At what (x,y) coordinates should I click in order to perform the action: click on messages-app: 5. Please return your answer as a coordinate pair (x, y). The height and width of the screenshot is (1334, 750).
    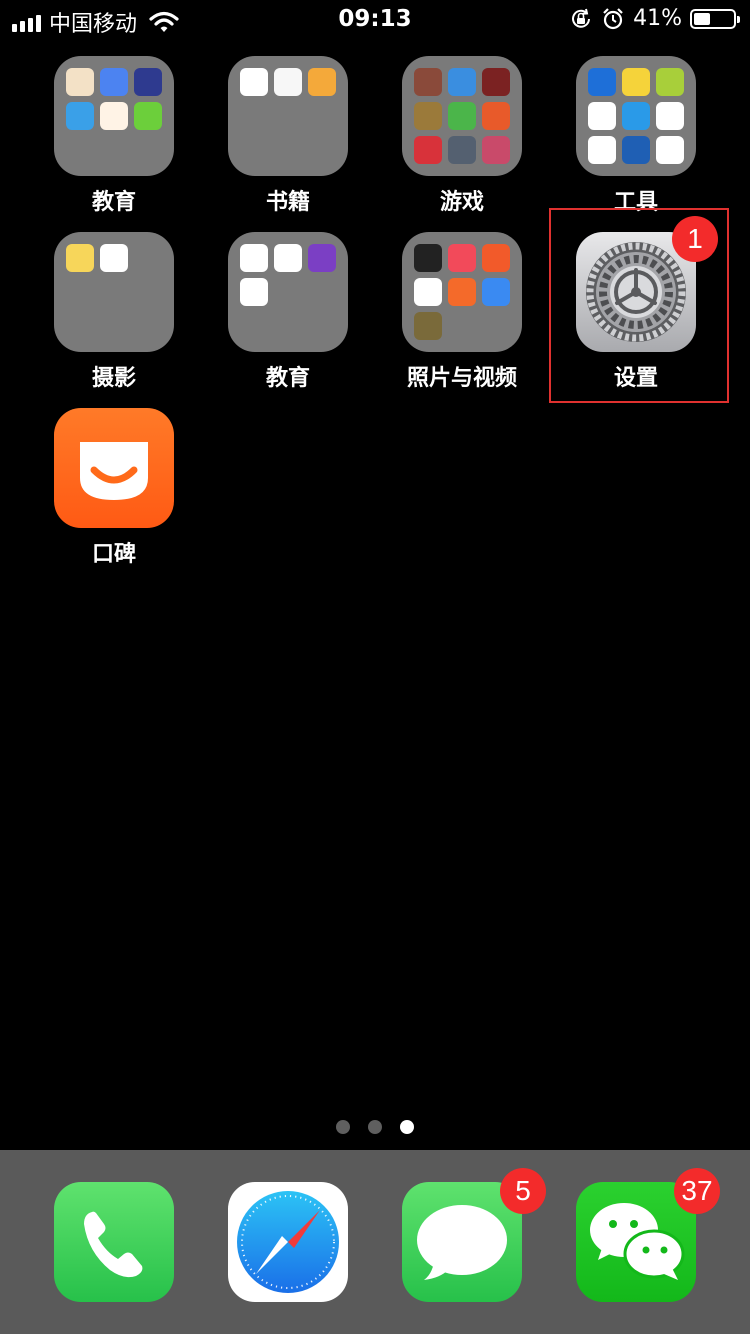
    Looking at the image, I should click on (474, 1235).